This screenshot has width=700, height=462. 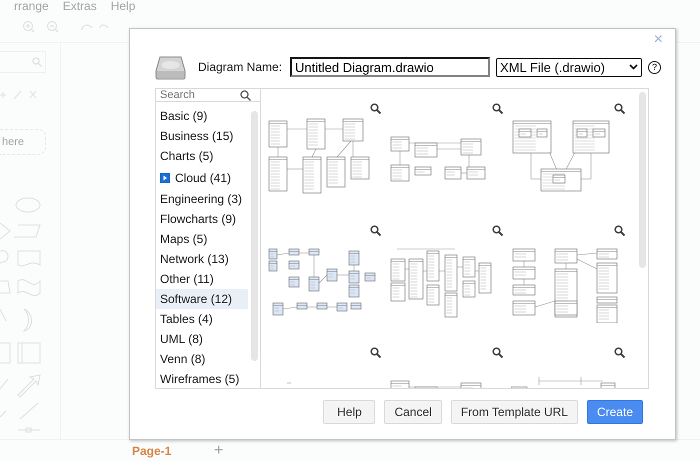 What do you see at coordinates (514, 412) in the screenshot?
I see `dialog-button: From Template URL` at bounding box center [514, 412].